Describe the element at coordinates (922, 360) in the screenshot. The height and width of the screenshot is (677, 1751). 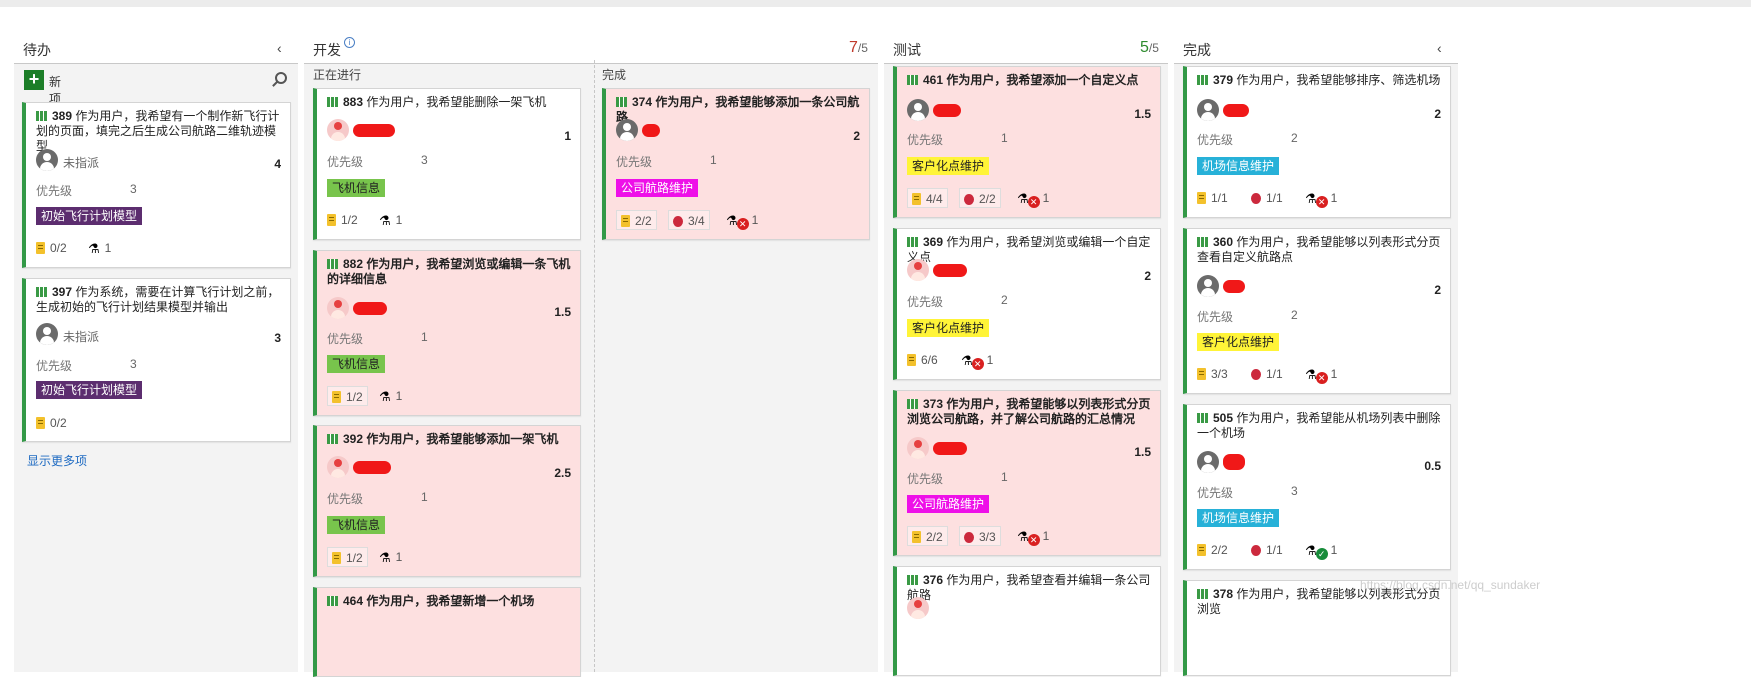
I see `tasks-stat: 6/6` at that location.